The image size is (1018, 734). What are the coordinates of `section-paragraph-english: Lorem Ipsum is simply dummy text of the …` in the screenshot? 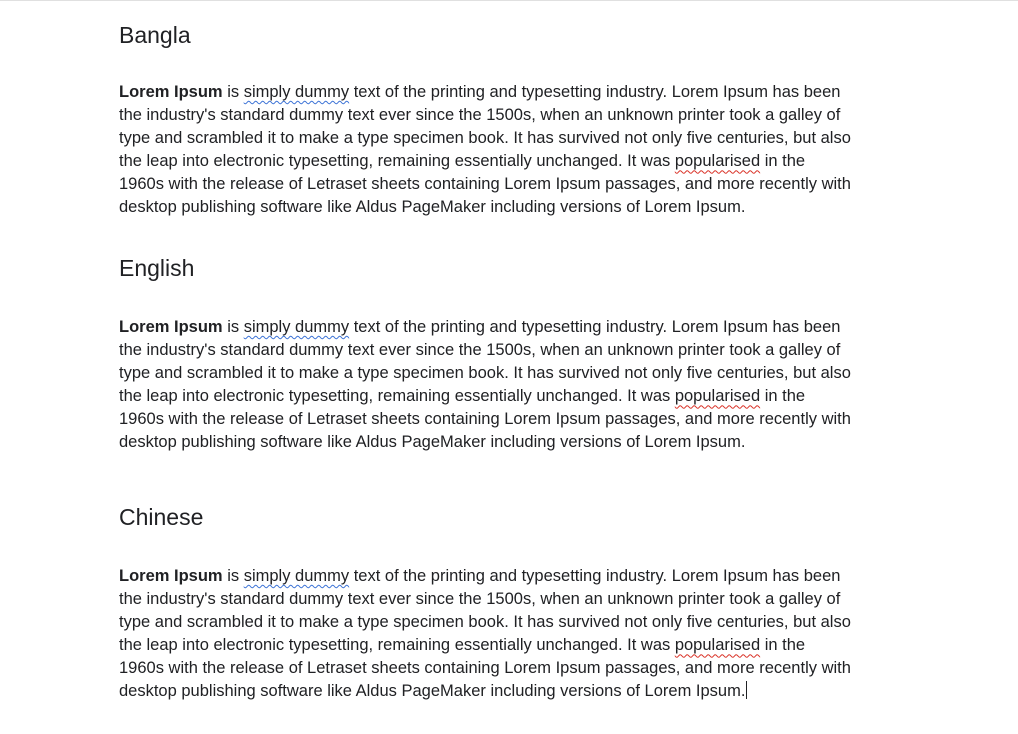 It's located at (514, 385).